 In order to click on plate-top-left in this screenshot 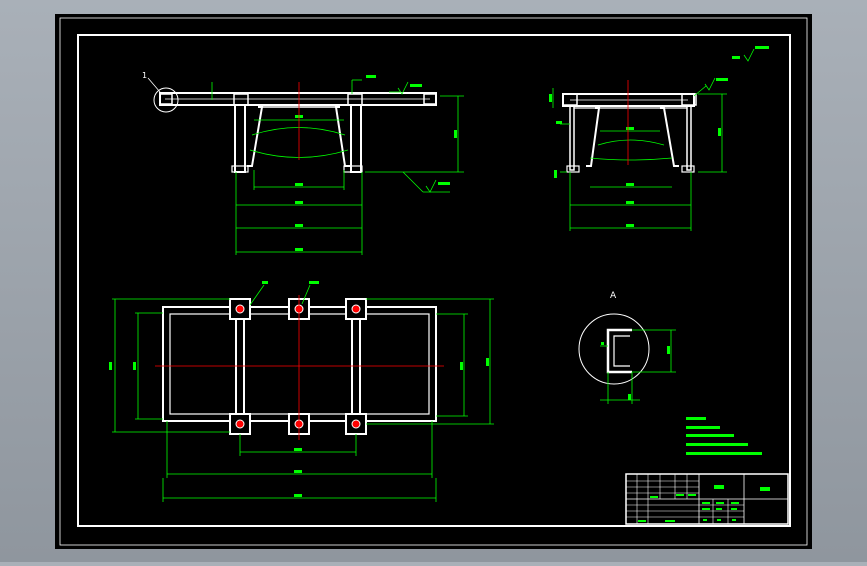, I will do `click(240, 309)`.